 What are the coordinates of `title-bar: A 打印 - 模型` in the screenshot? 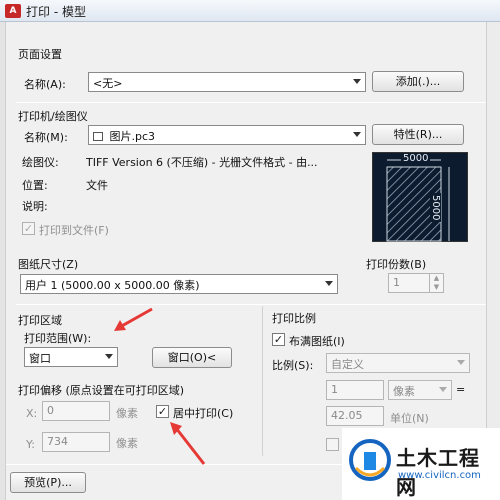 It's located at (250, 11).